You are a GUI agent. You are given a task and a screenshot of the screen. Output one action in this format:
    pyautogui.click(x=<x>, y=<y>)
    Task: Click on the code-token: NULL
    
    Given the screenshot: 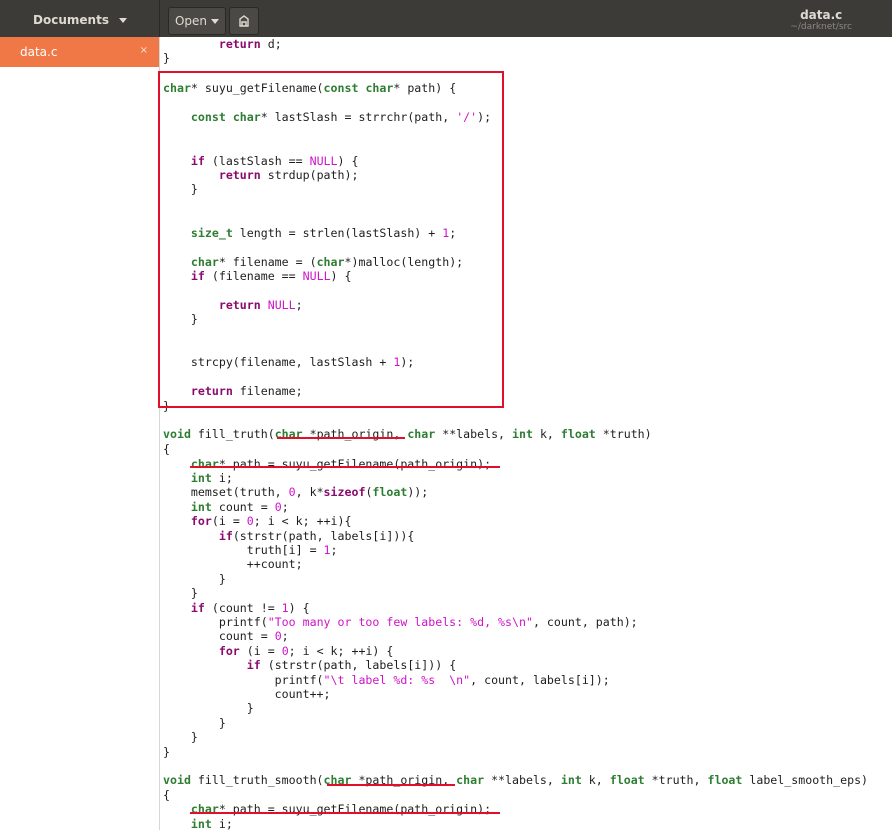 What is the action you would take?
    pyautogui.click(x=323, y=161)
    